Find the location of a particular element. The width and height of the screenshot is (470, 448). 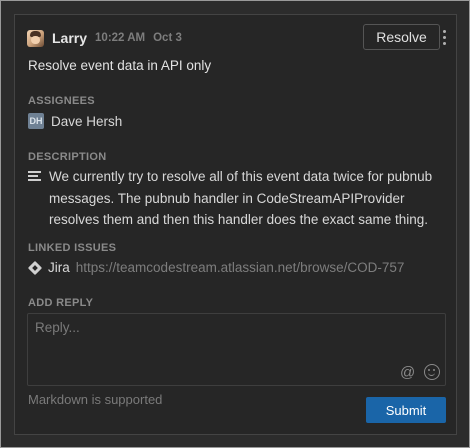

jira-icon is located at coordinates (35, 268).